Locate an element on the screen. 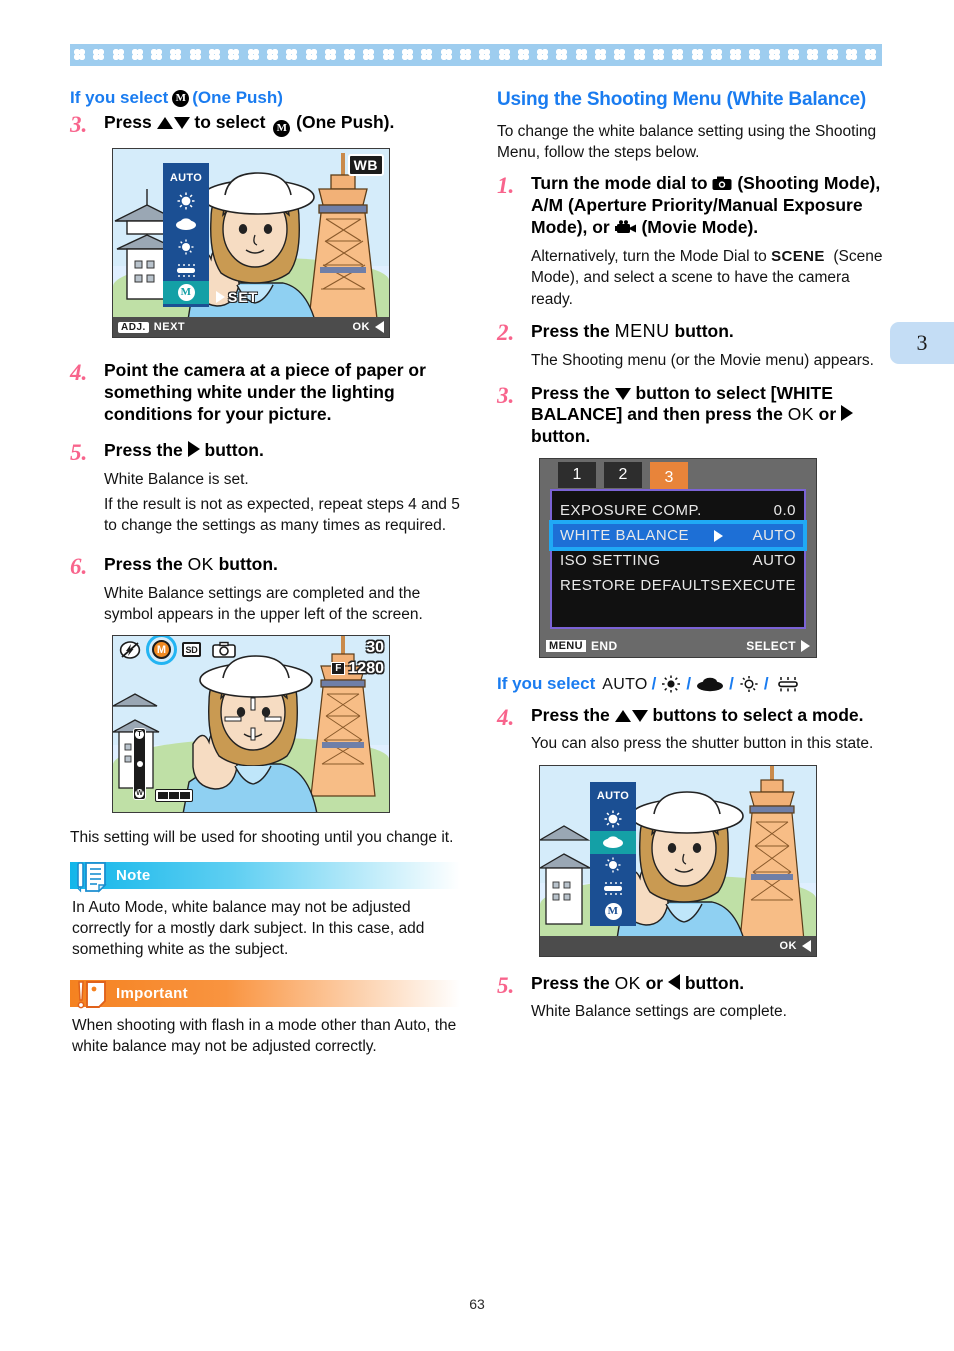 This screenshot has height=1351, width=954. step-5-number: 5. is located at coordinates (79, 452).